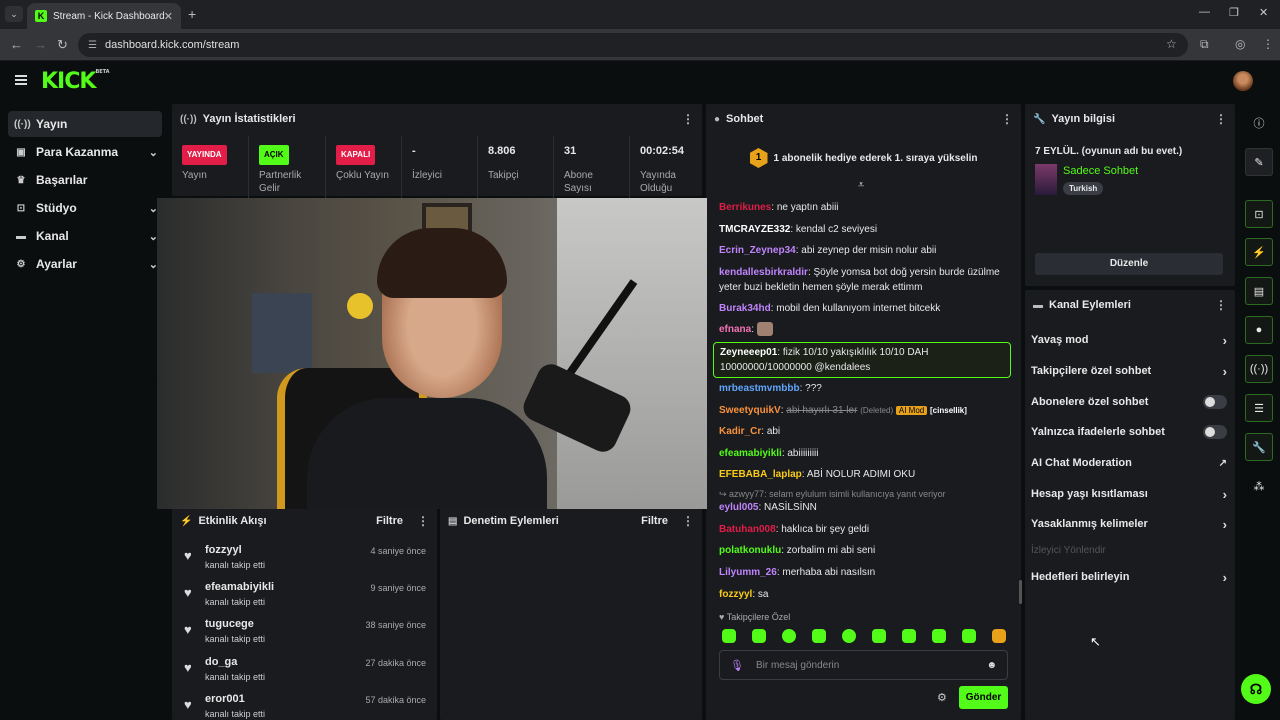 The width and height of the screenshot is (1280, 720). I want to click on stat-takipci: 8.806 Takipçi, so click(516, 167).